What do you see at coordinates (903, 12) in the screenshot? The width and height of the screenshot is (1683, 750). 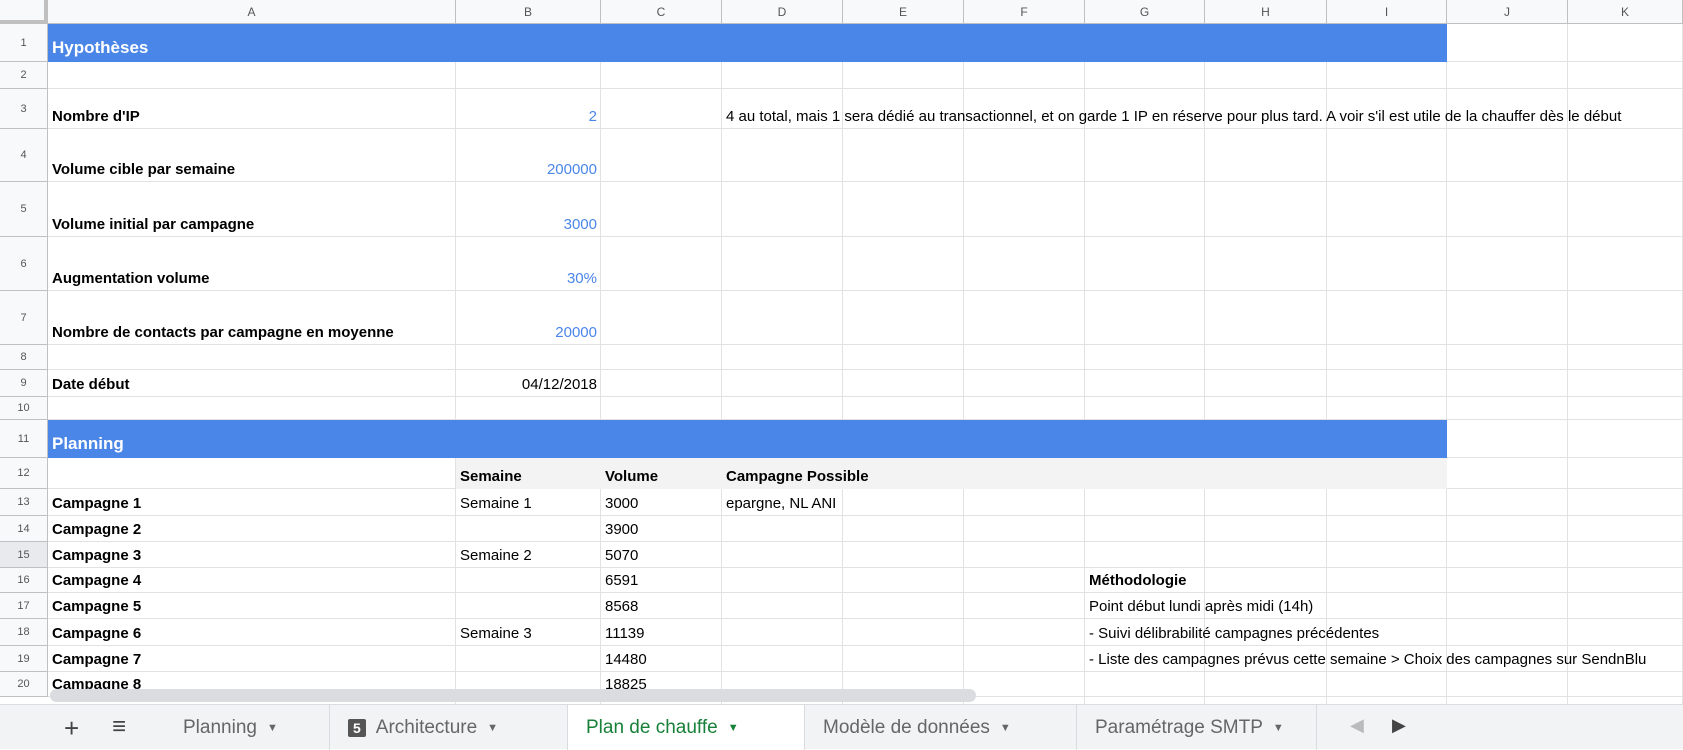 I see `column-header-E: E` at bounding box center [903, 12].